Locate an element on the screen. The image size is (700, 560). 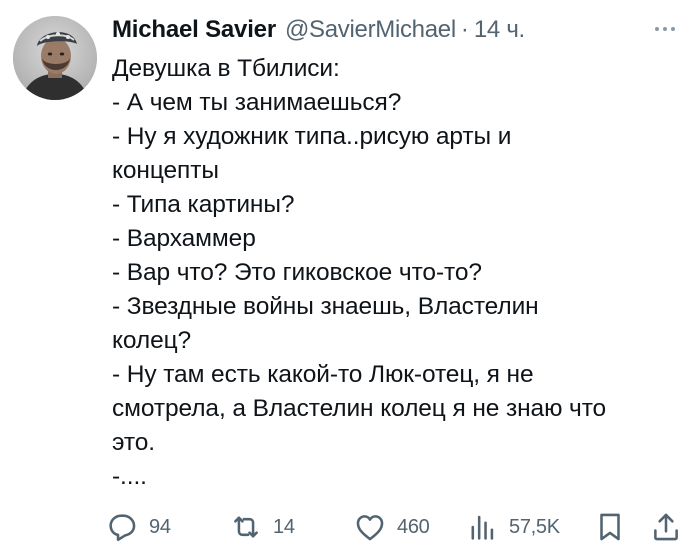
tweet-line: колец? is located at coordinates (152, 340).